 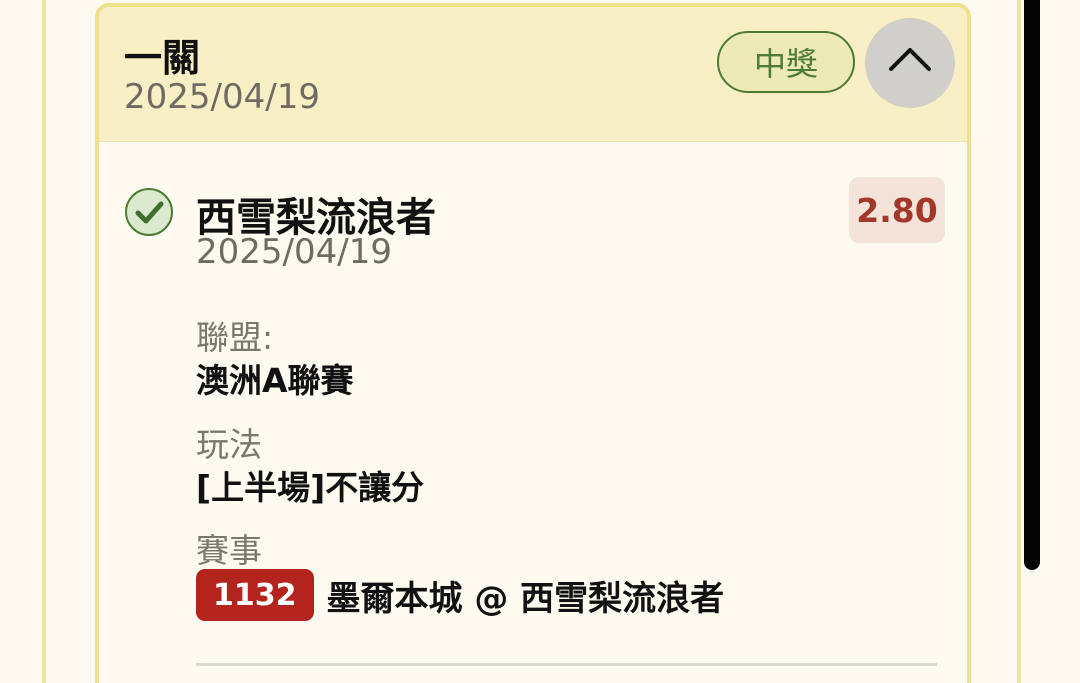 I want to click on collapse-button, so click(x=910, y=63).